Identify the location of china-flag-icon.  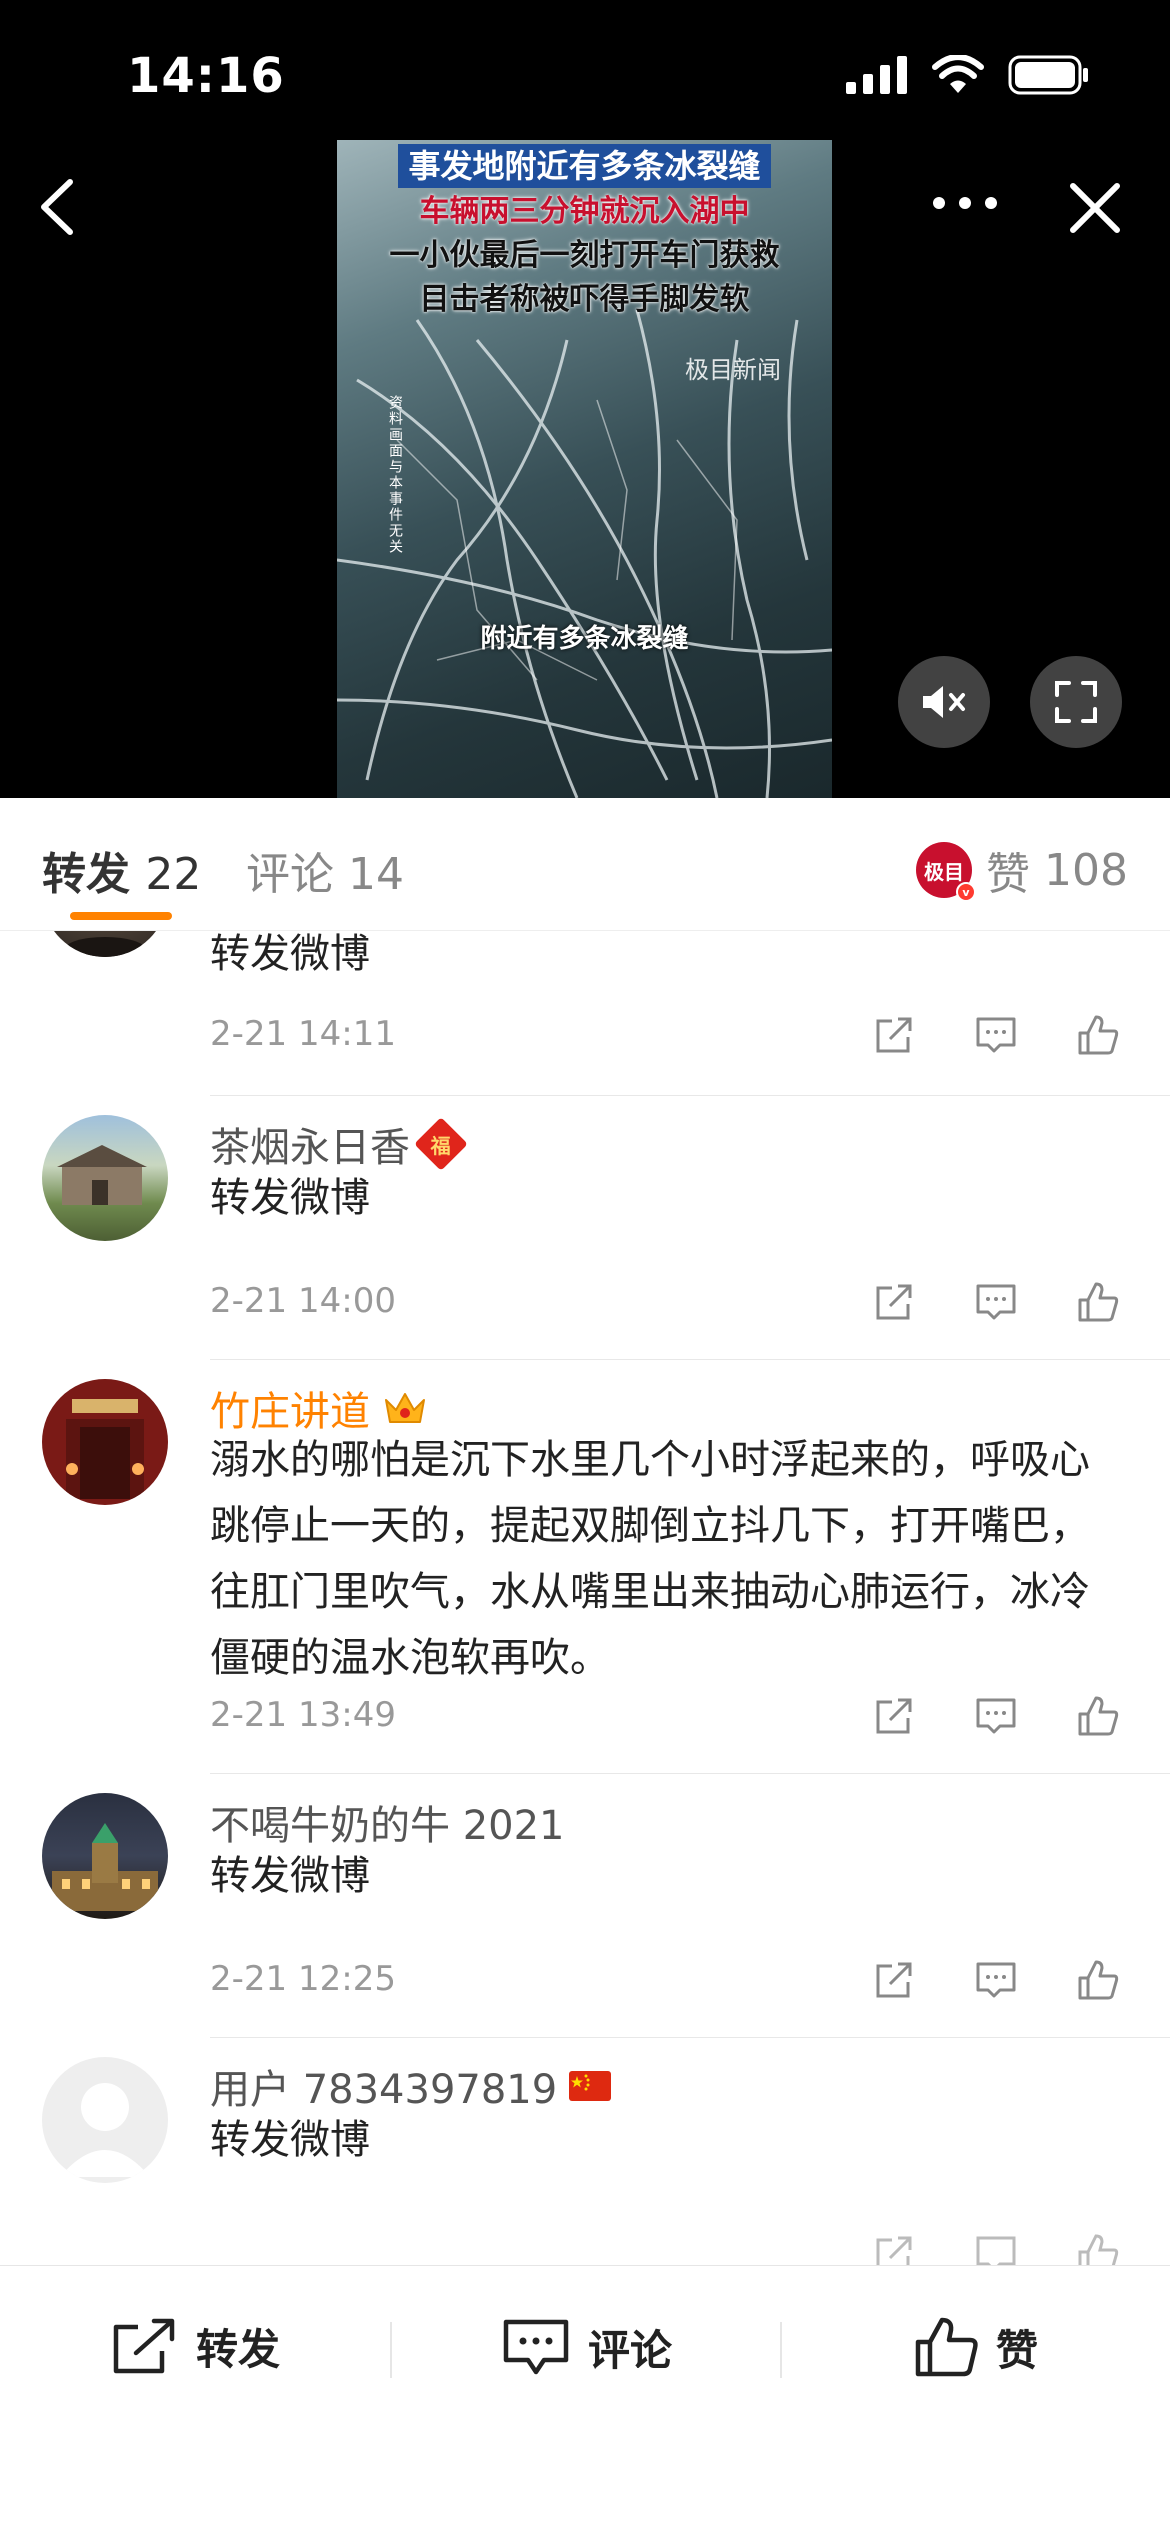
(590, 2086).